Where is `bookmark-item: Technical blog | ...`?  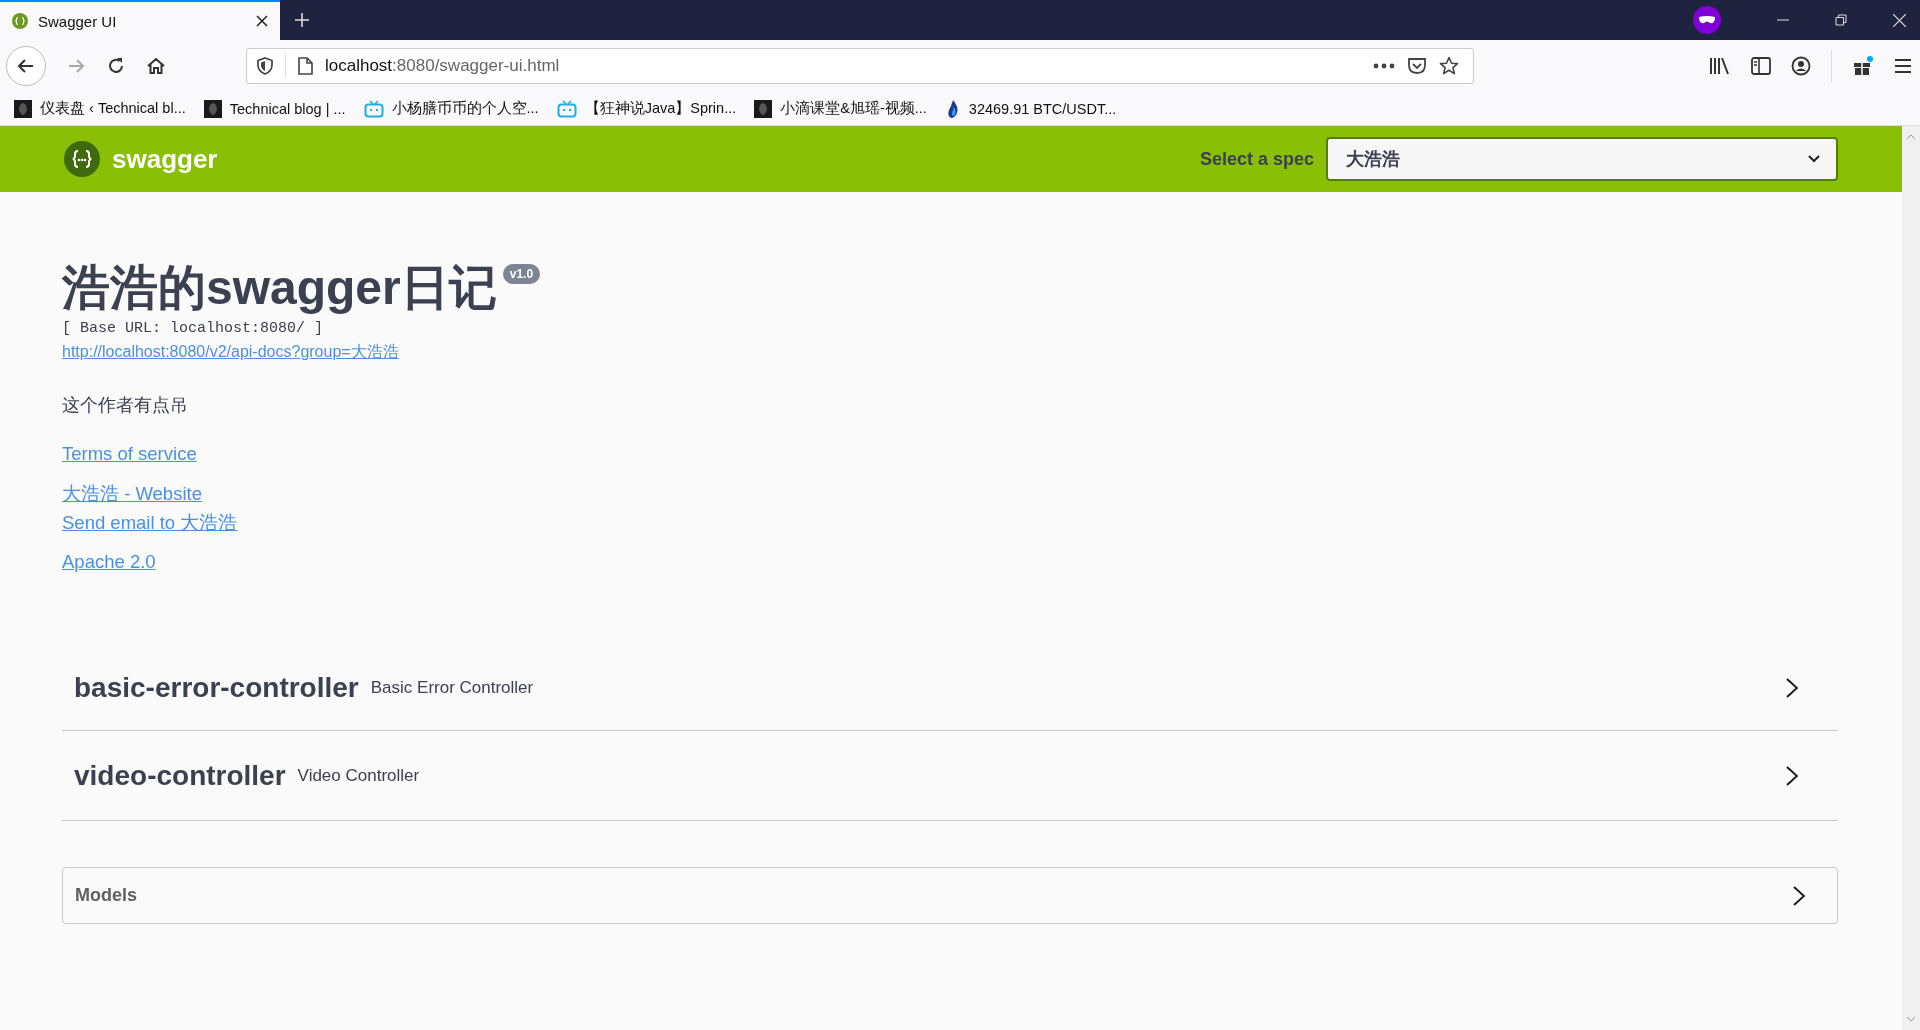 bookmark-item: Technical blog | ... is located at coordinates (274, 108).